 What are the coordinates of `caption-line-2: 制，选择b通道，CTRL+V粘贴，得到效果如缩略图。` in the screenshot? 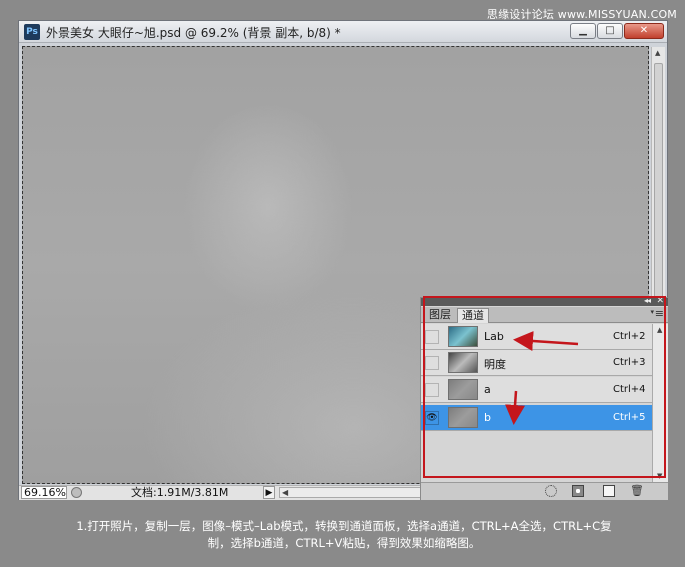 It's located at (344, 543).